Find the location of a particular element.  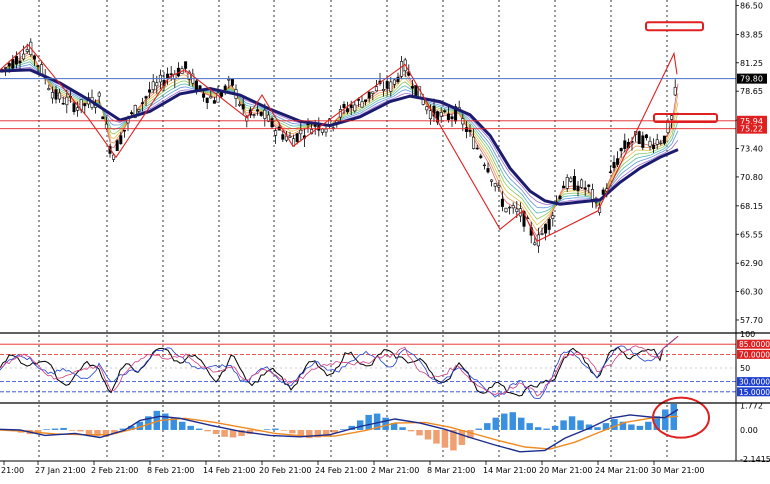

osc-level-label: 70.0000 is located at coordinates (754, 354).